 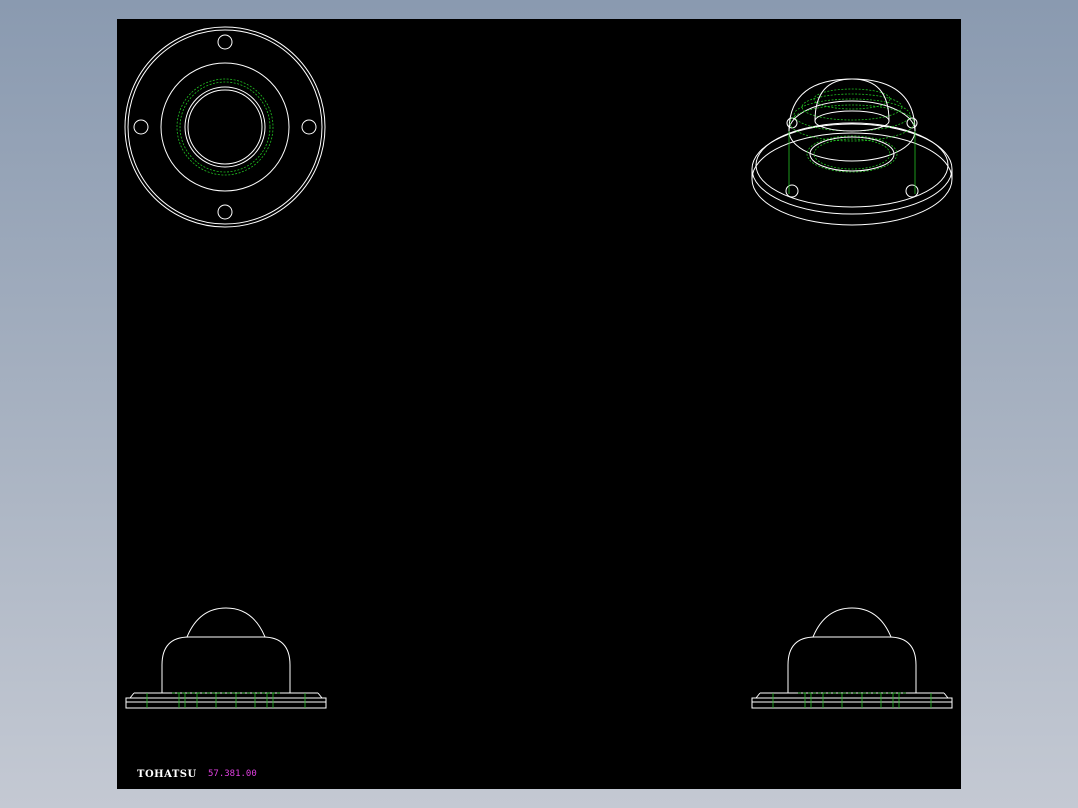 I want to click on side-view, so click(x=852, y=658).